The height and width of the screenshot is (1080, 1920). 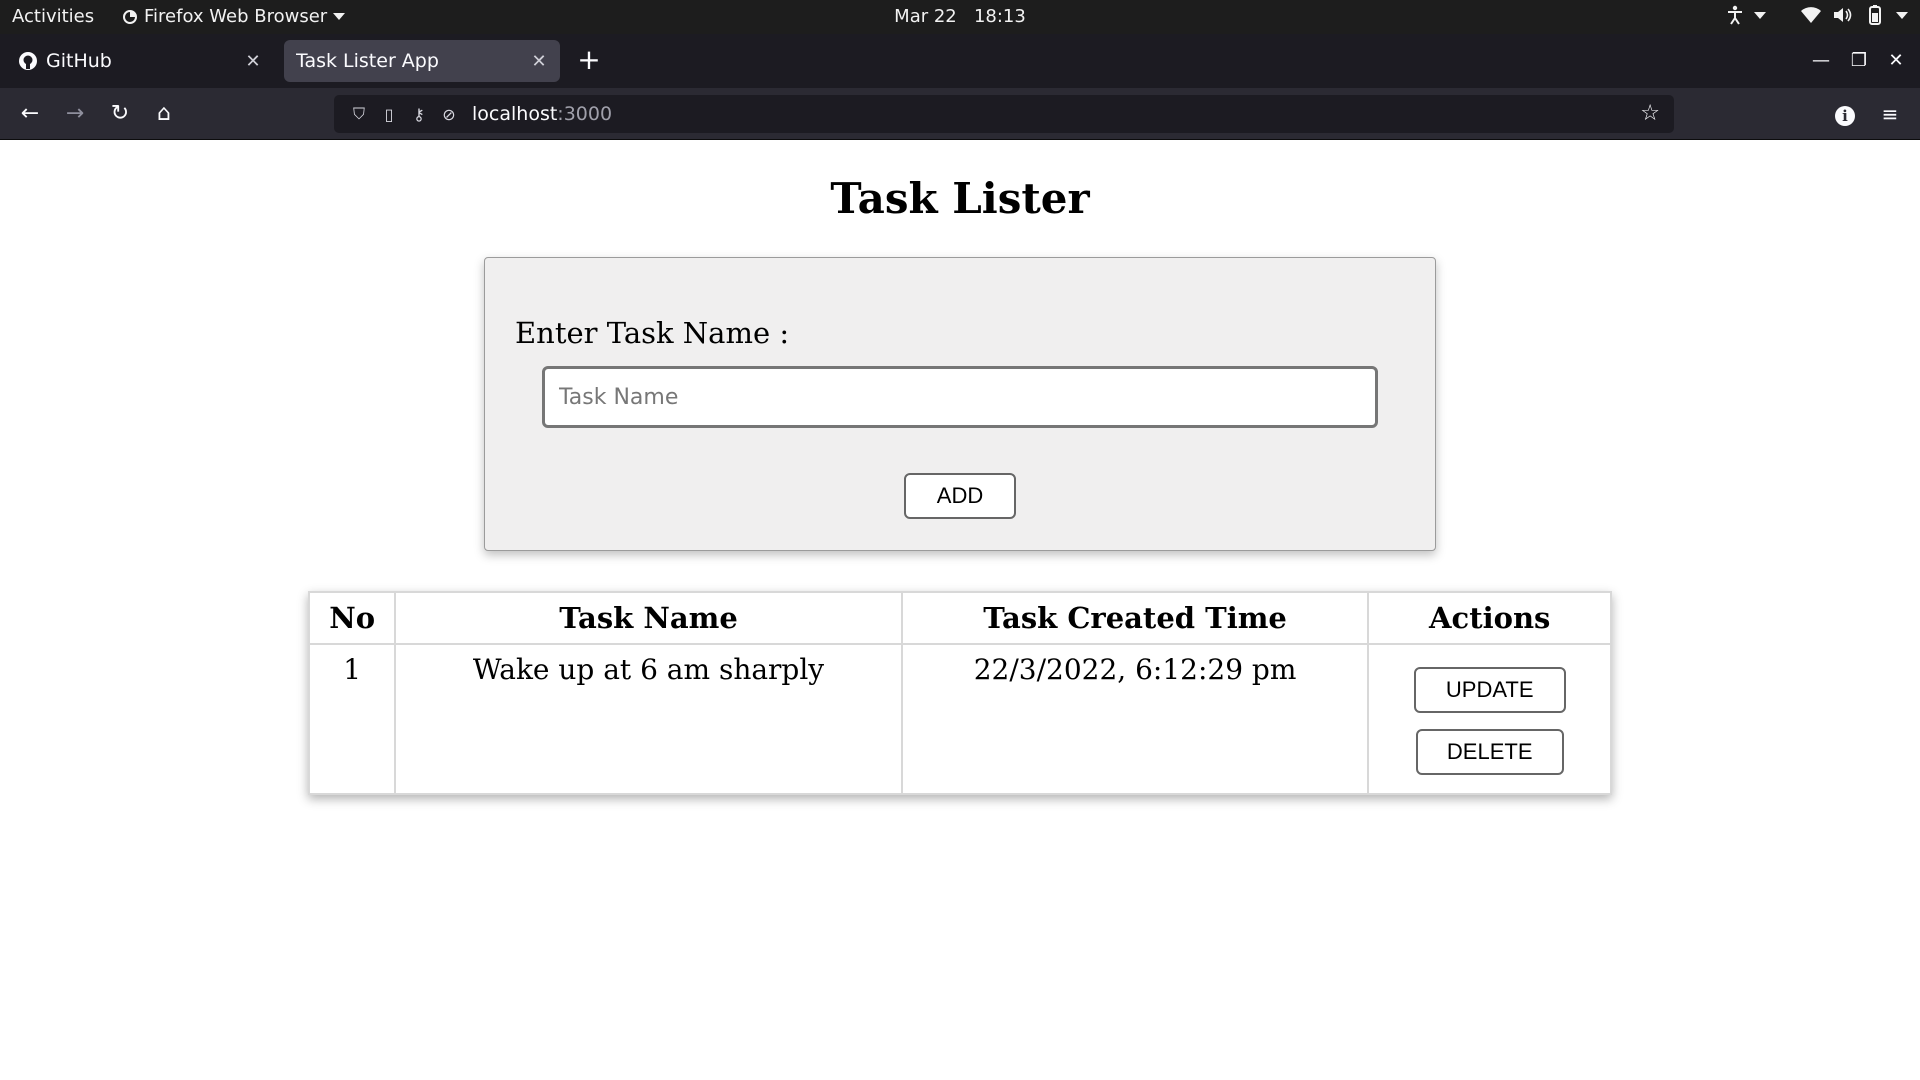 What do you see at coordinates (28, 61) in the screenshot?
I see `github-icon` at bounding box center [28, 61].